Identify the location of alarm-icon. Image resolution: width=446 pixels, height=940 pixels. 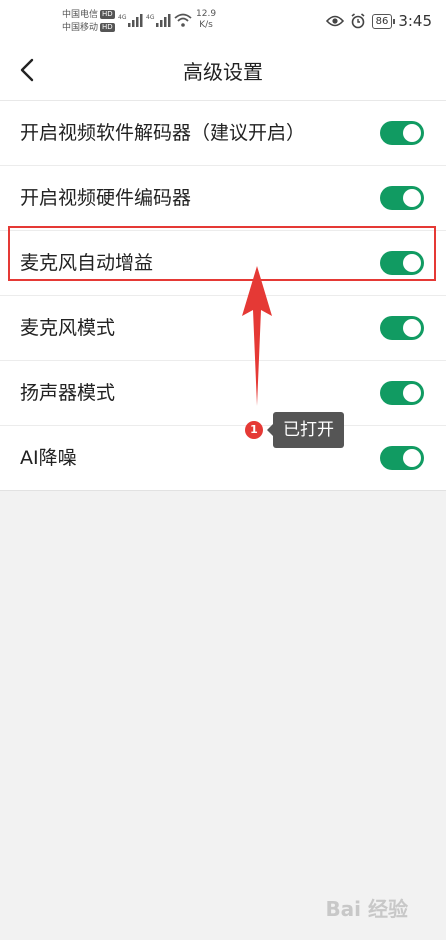
(358, 21).